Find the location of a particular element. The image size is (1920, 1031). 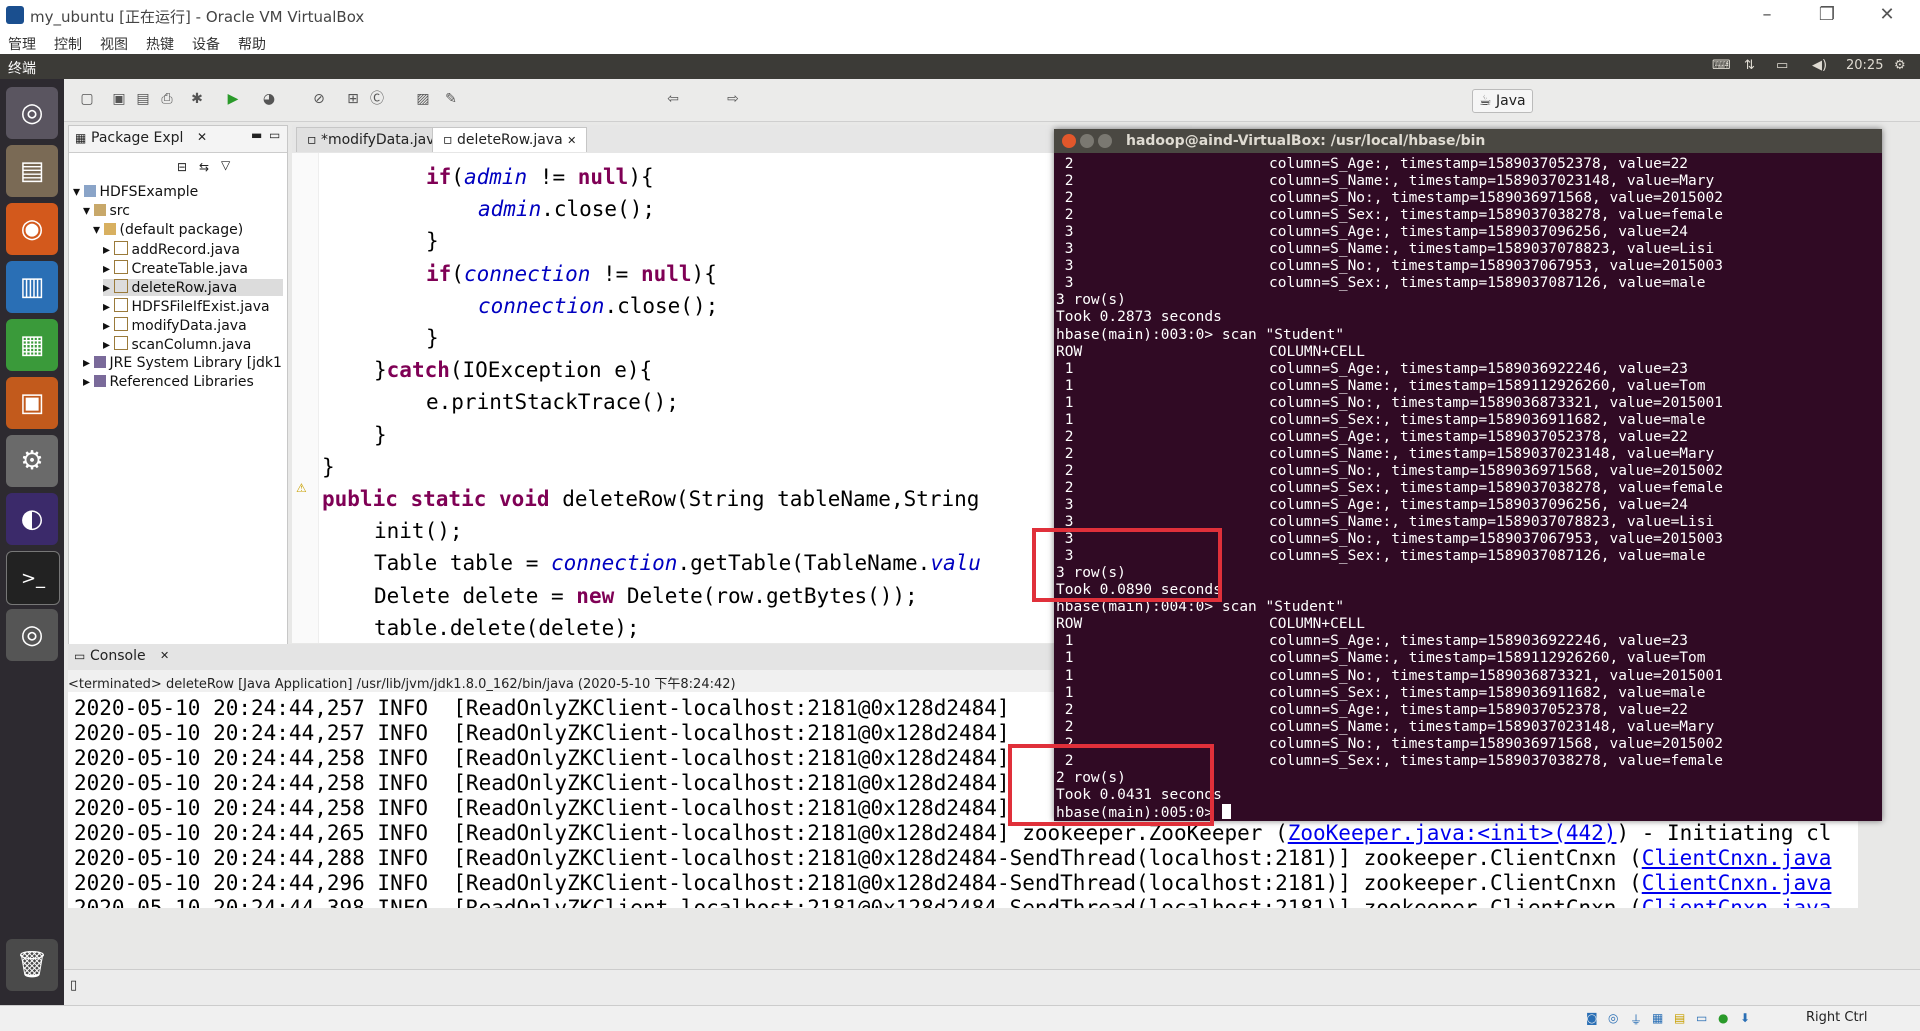

tree-item-referenced-libraries: ▸ Referenced Libraries is located at coordinates (168, 382).